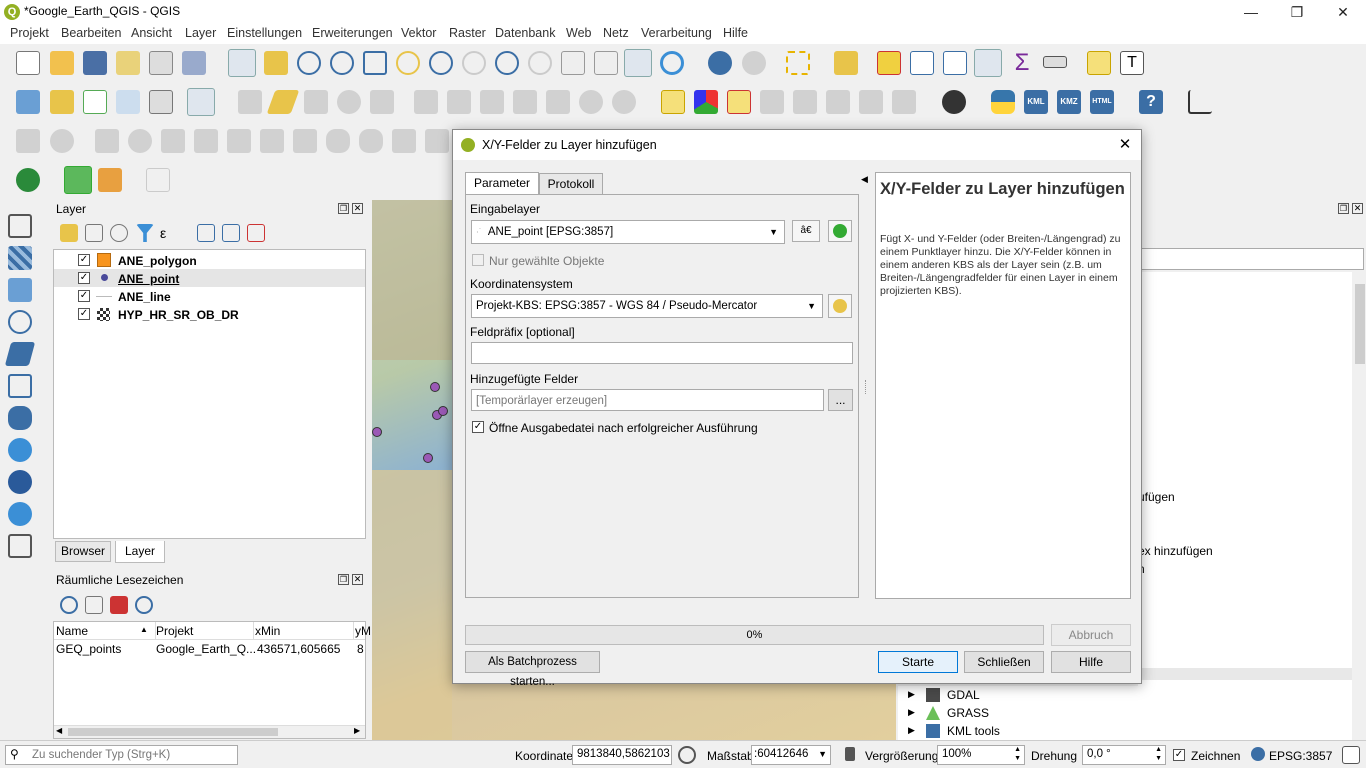 Image resolution: width=1366 pixels, height=768 pixels. Describe the element at coordinates (806, 231) in the screenshot. I see `iterate-over-features-button: â€` at that location.